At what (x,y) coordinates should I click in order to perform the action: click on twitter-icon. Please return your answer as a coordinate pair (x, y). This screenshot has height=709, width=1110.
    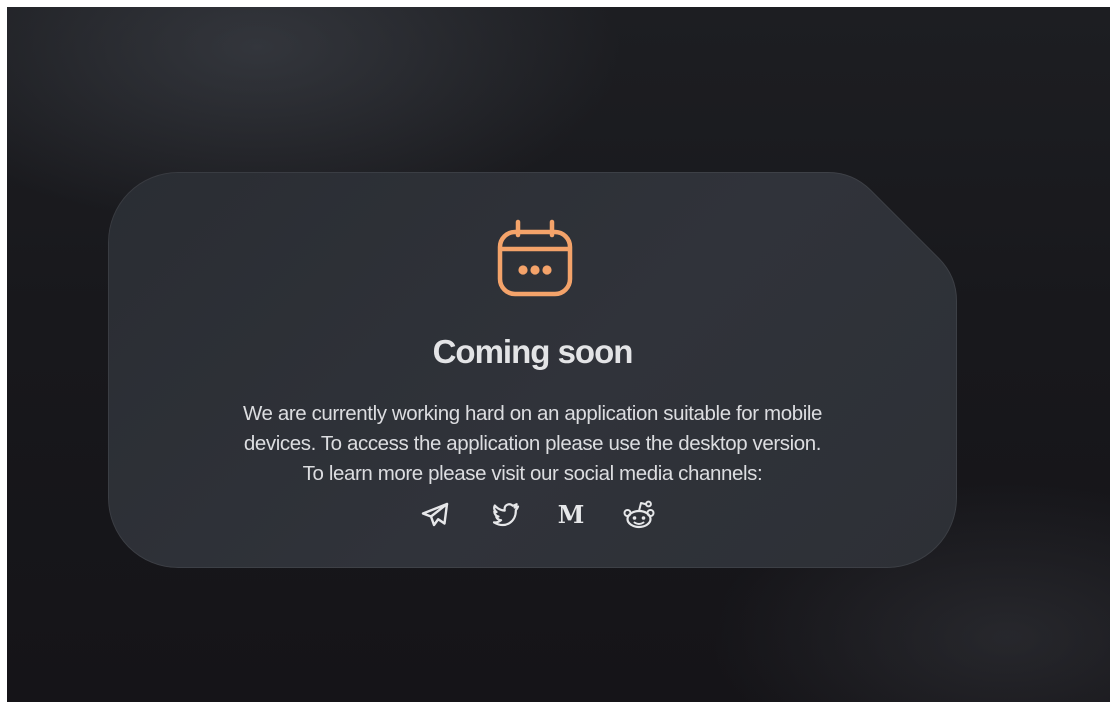
    Looking at the image, I should click on (506, 515).